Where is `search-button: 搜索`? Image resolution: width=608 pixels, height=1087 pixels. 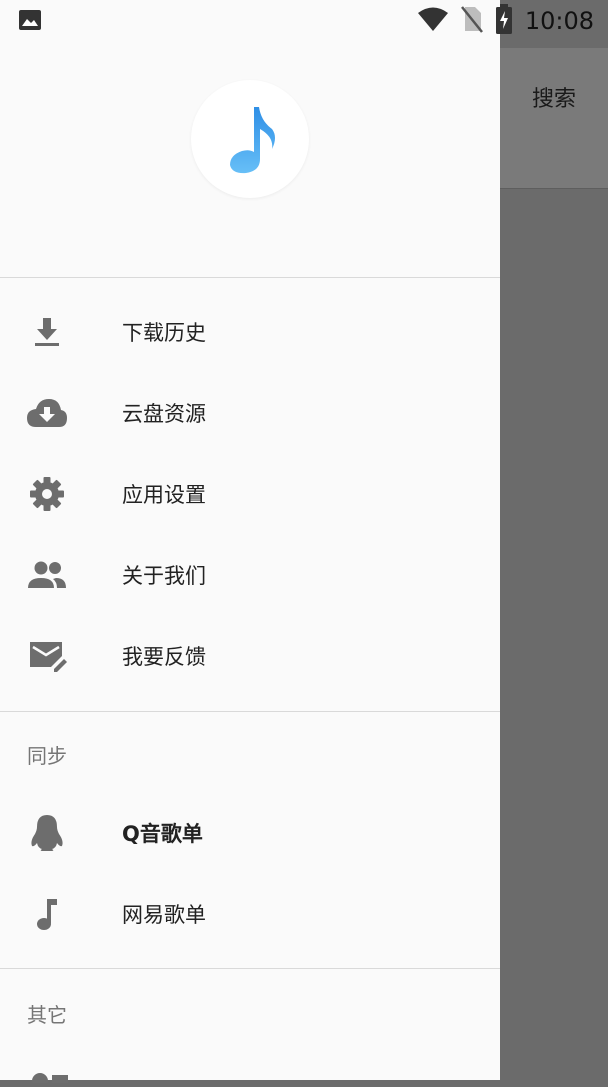
search-button: 搜索 is located at coordinates (554, 97).